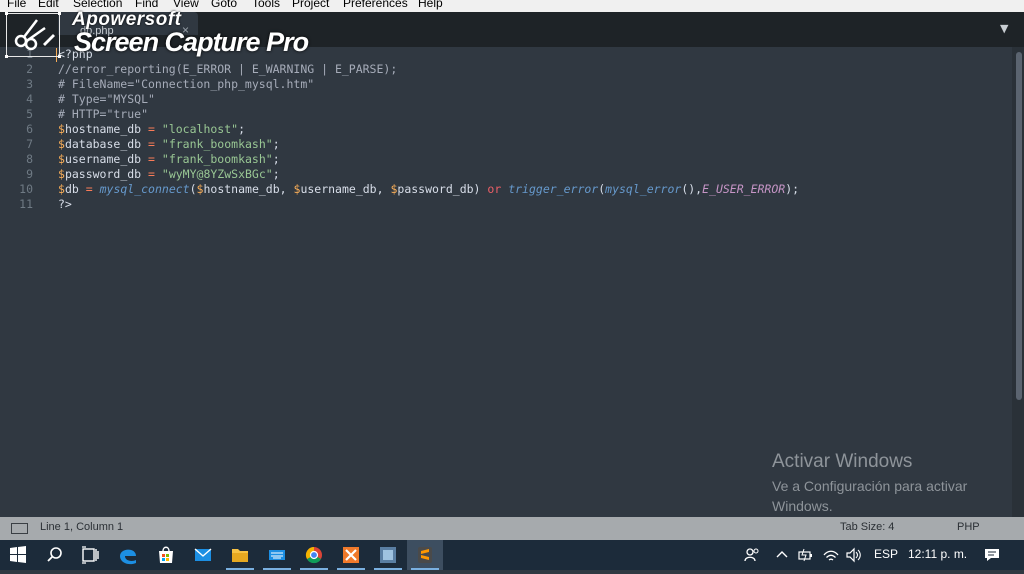 This screenshot has height=574, width=1024. Describe the element at coordinates (867, 527) in the screenshot. I see `tab-size: Tab Size: 4` at that location.